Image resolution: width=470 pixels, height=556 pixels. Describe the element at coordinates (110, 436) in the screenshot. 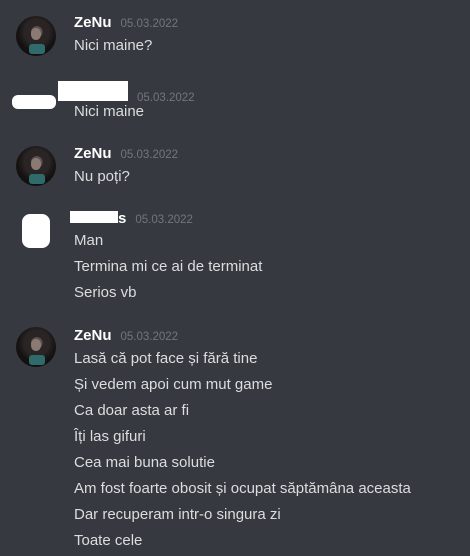

I see `message-text: Îți las gifuri` at that location.